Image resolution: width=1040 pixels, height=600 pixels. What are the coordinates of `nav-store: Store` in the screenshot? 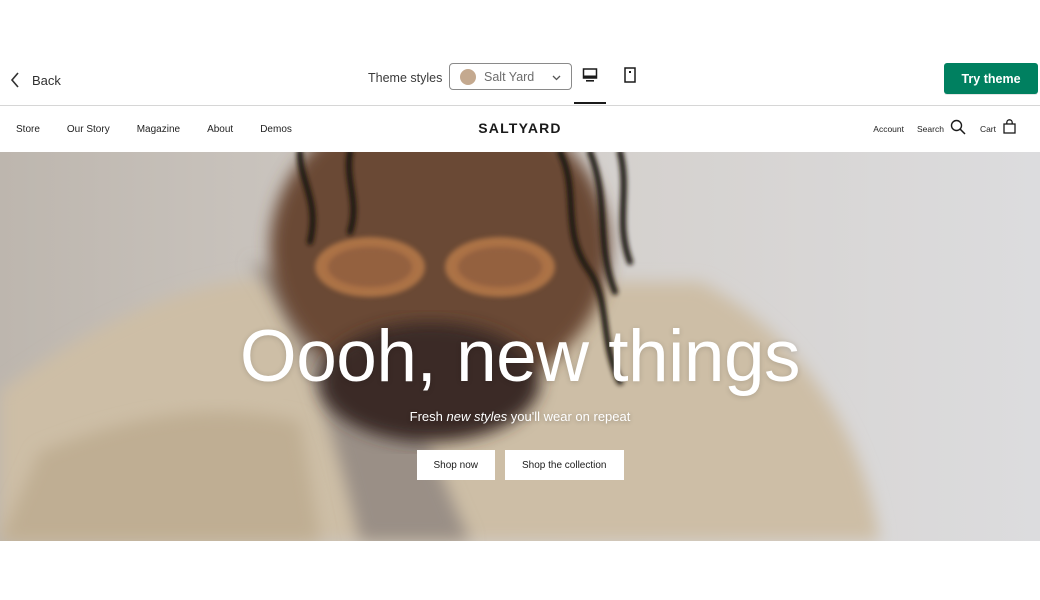 It's located at (28, 129).